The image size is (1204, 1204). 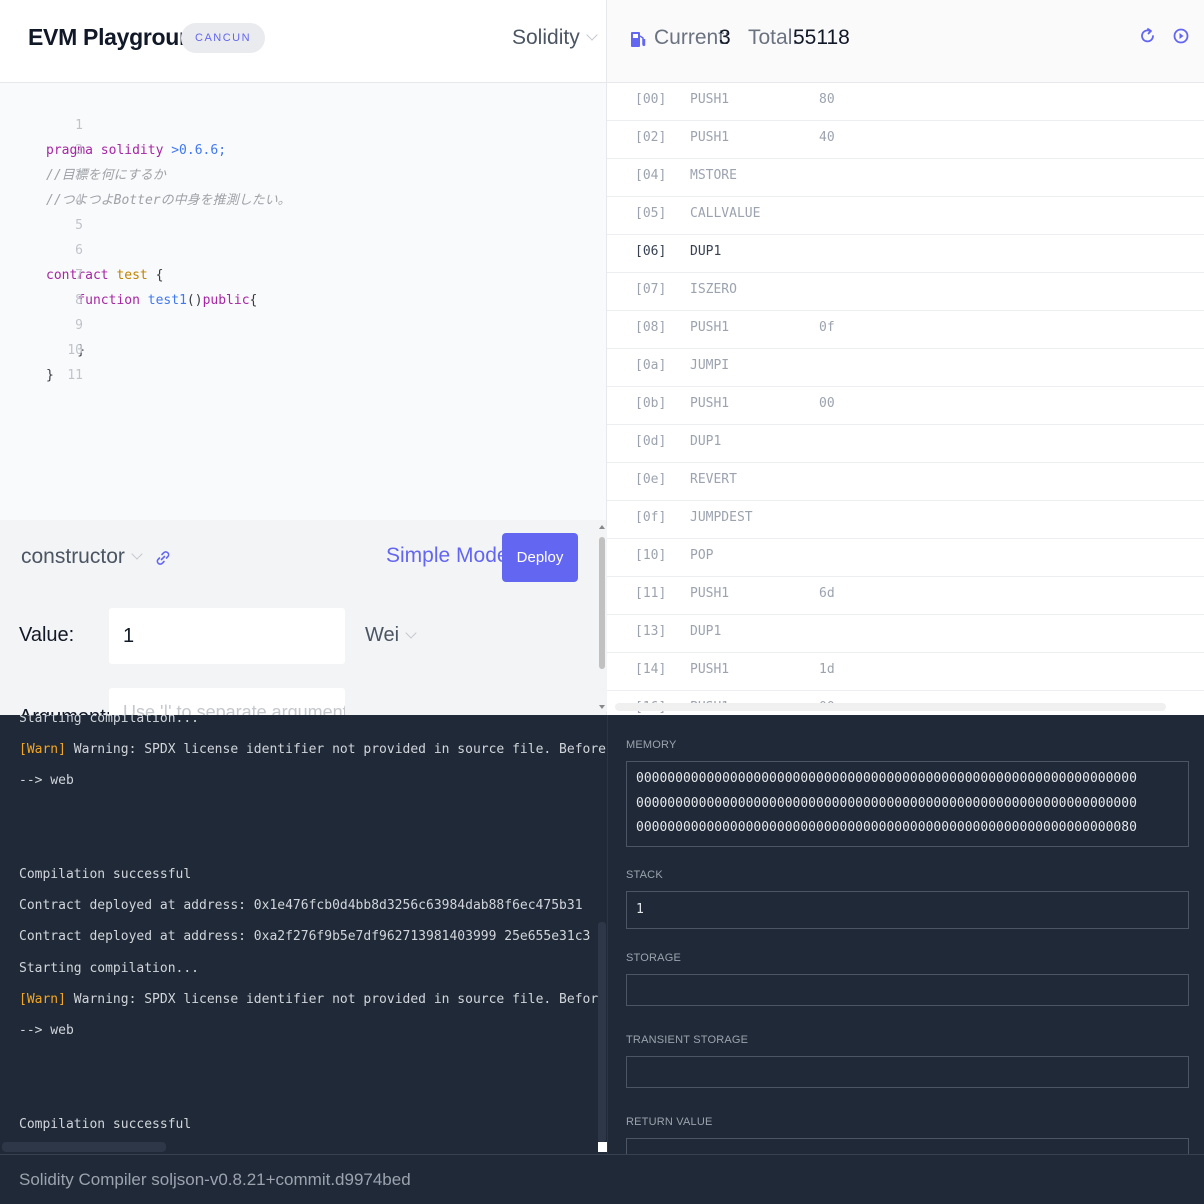 I want to click on opcode-row: [13] DUP1, so click(x=905, y=634).